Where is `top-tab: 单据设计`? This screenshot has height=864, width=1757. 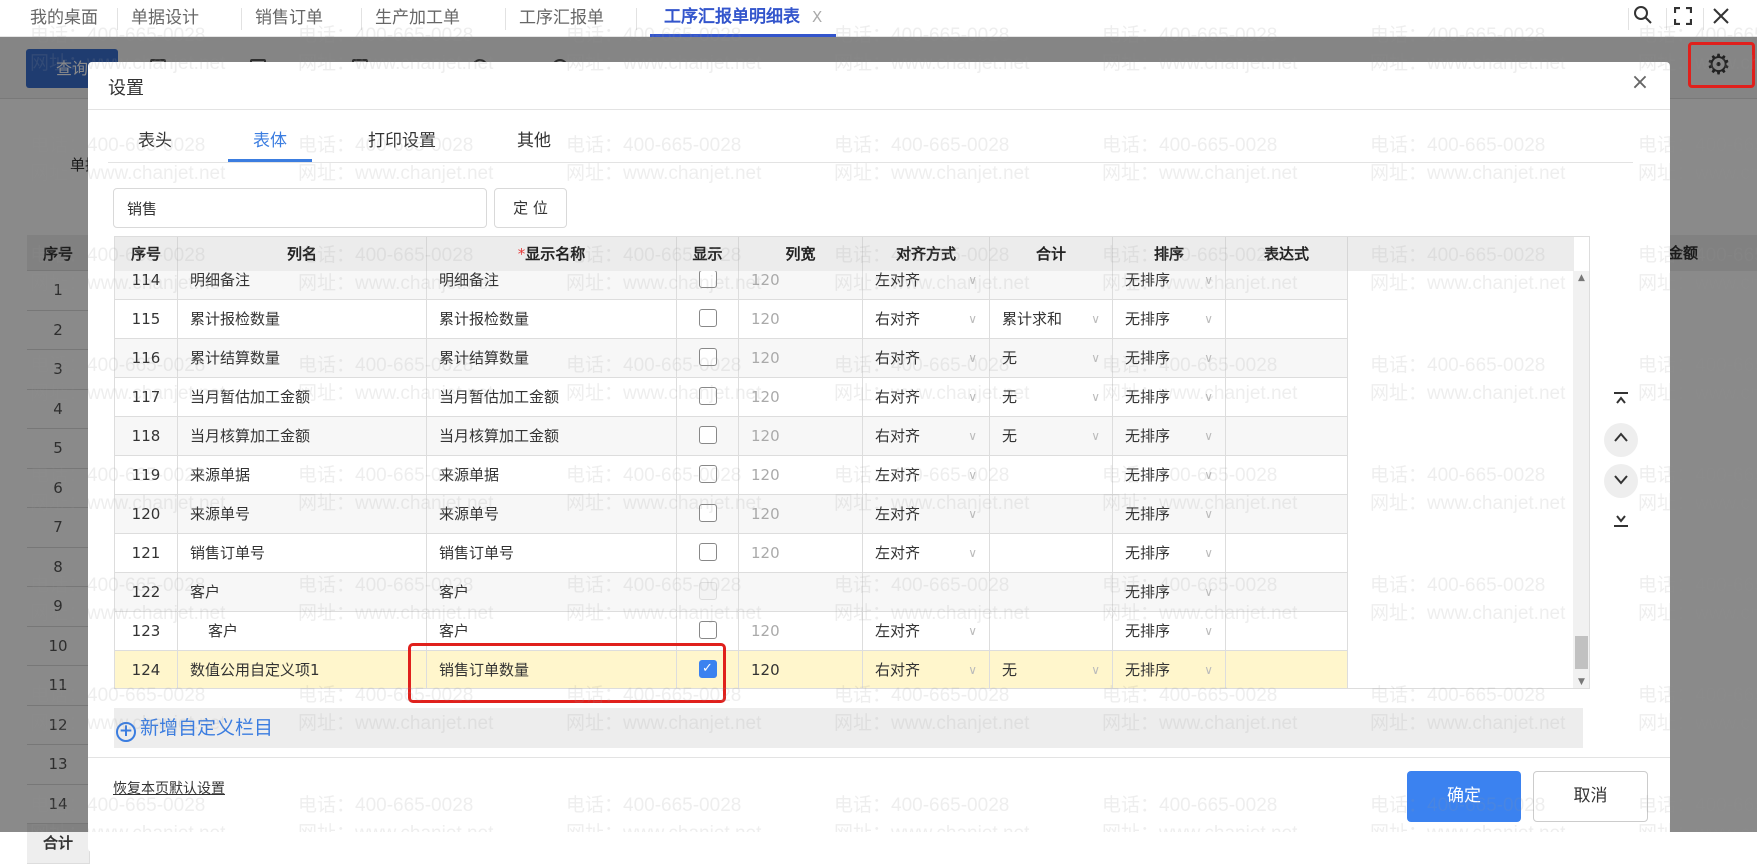
top-tab: 单据设计 is located at coordinates (165, 18).